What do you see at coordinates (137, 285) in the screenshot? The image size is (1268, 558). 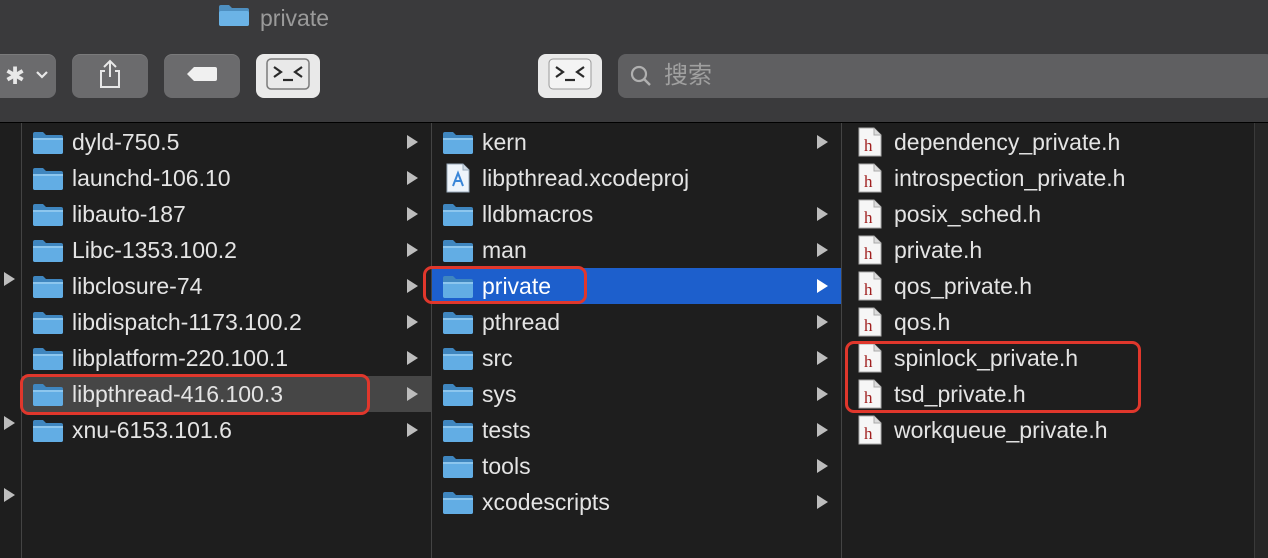 I see `column1-folder-row-label: libclosure-74` at bounding box center [137, 285].